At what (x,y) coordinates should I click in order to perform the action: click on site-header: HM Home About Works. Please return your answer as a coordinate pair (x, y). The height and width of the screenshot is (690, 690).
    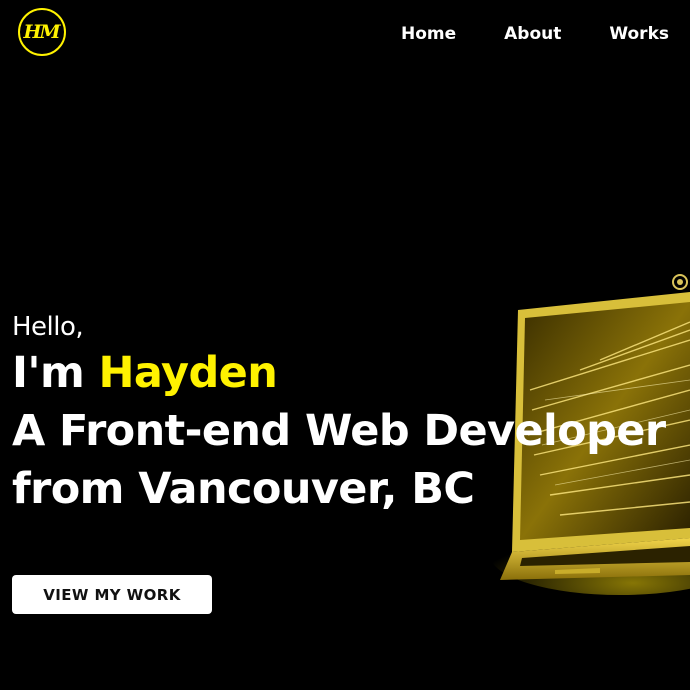
    Looking at the image, I should click on (345, 35).